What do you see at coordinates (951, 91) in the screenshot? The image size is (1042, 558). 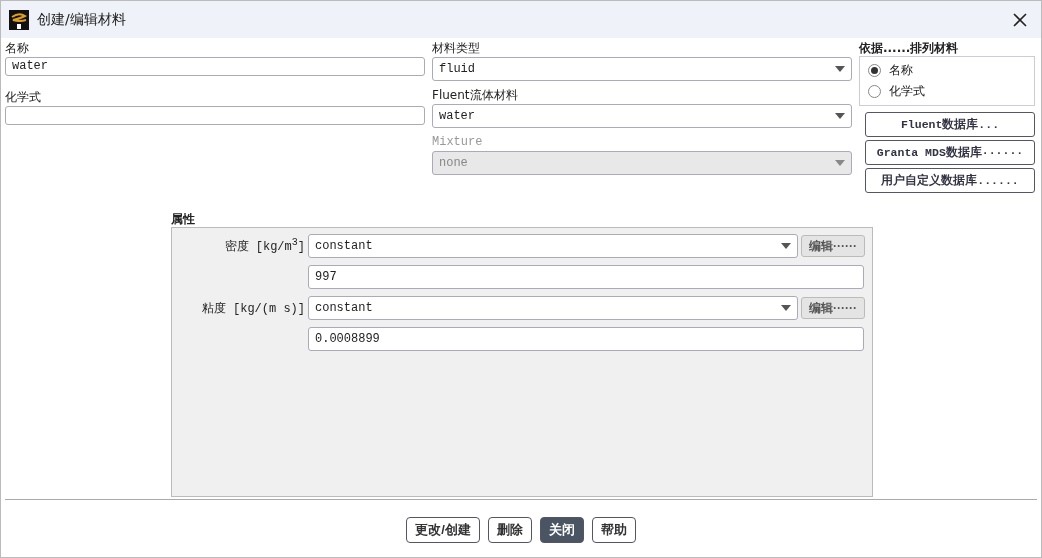 I see `radio-option: 化学式` at bounding box center [951, 91].